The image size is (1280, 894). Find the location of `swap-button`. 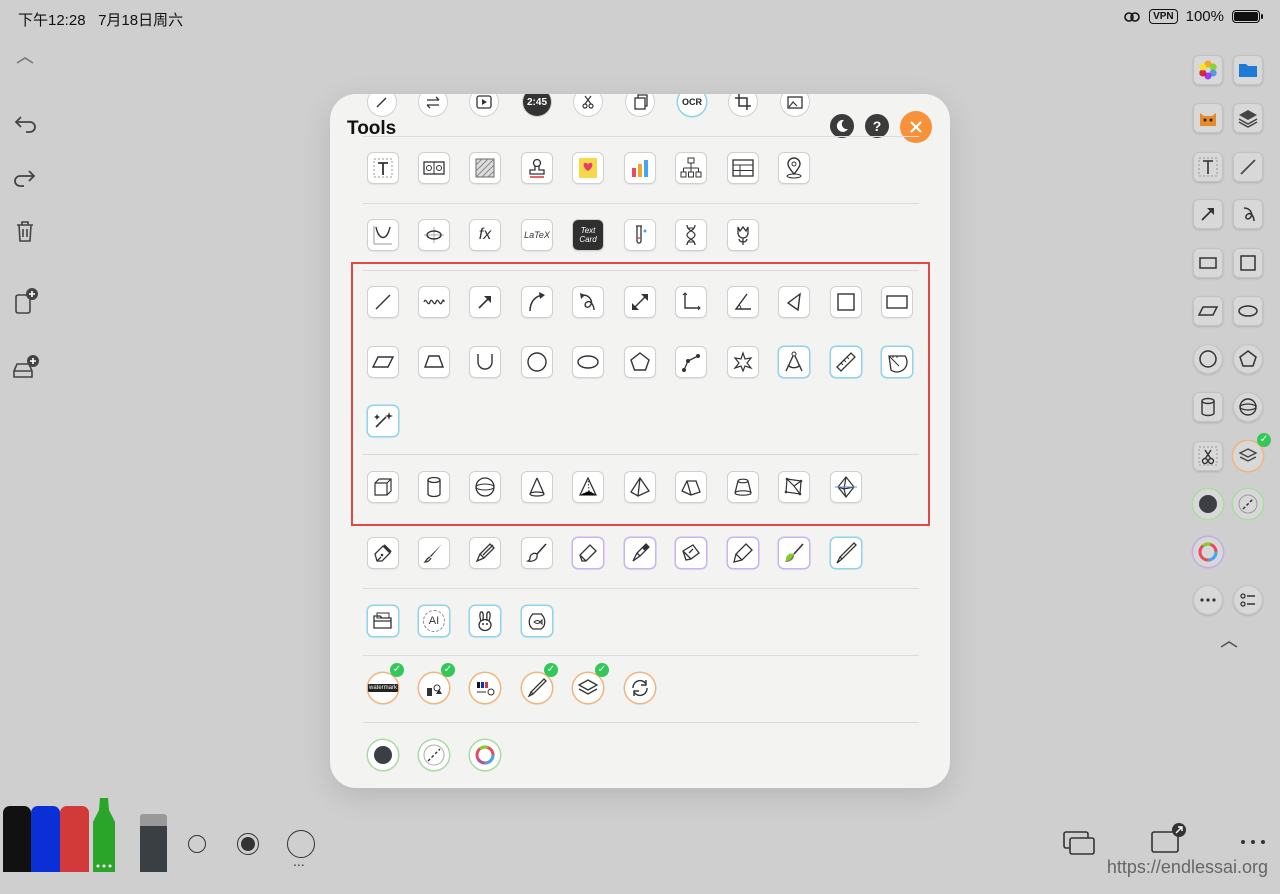

swap-button is located at coordinates (433, 105).